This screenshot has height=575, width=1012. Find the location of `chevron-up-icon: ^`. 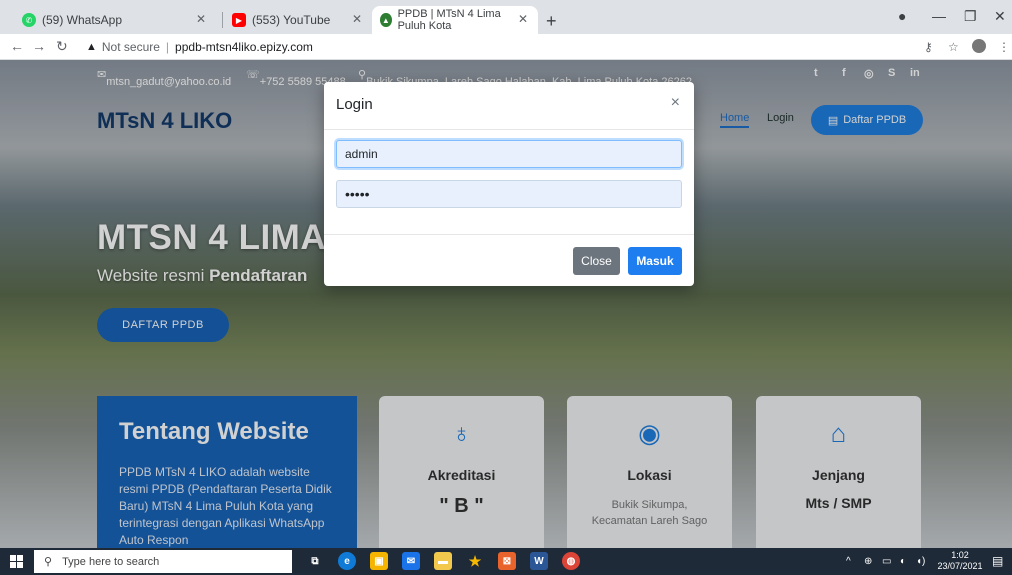

chevron-up-icon: ^ is located at coordinates (848, 561).